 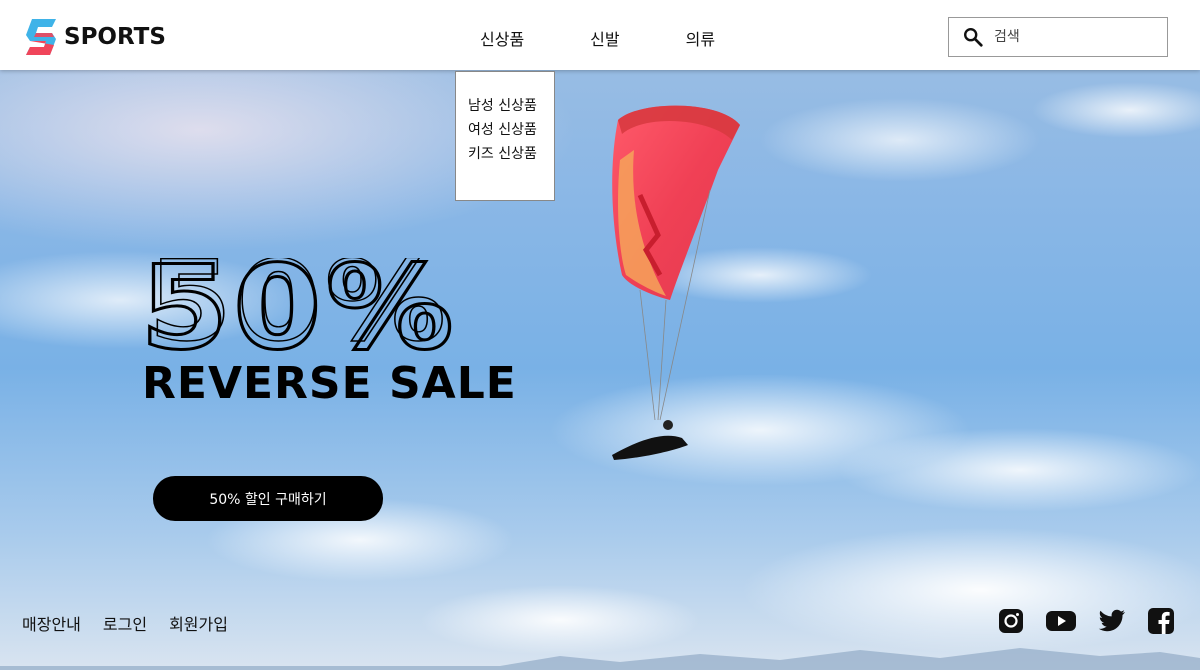 I want to click on discount-buy-button: 50% 할인 구매하기, so click(x=268, y=498).